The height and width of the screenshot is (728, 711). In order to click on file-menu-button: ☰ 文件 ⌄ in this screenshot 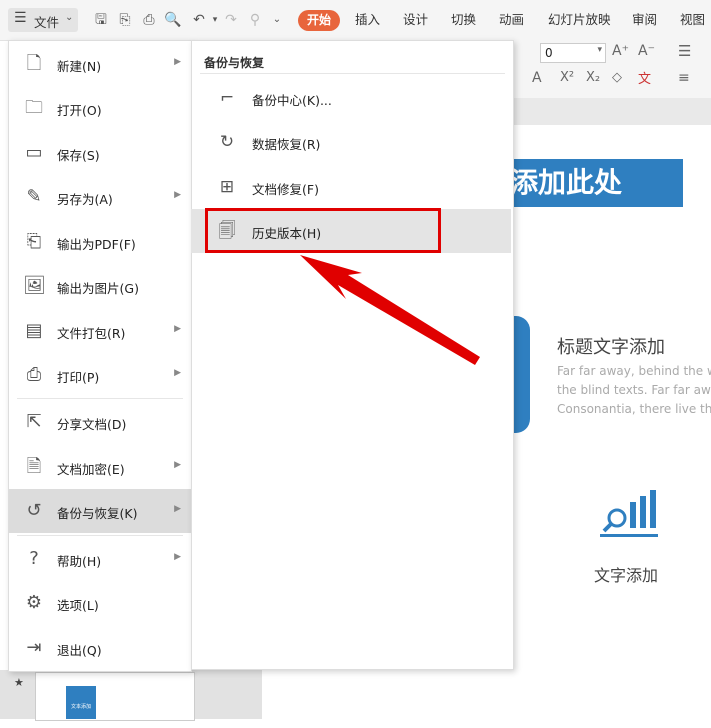, I will do `click(43, 20)`.